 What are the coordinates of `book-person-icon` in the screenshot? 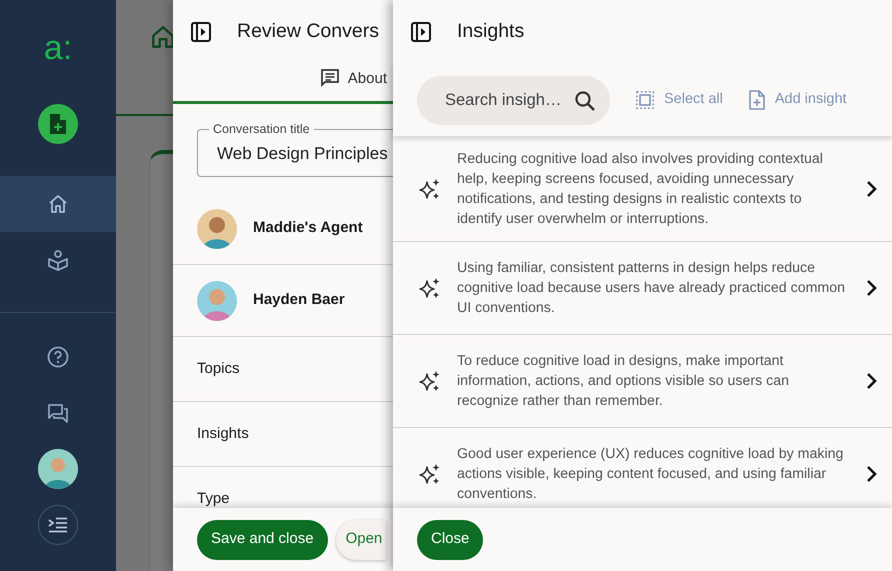 It's located at (58, 260).